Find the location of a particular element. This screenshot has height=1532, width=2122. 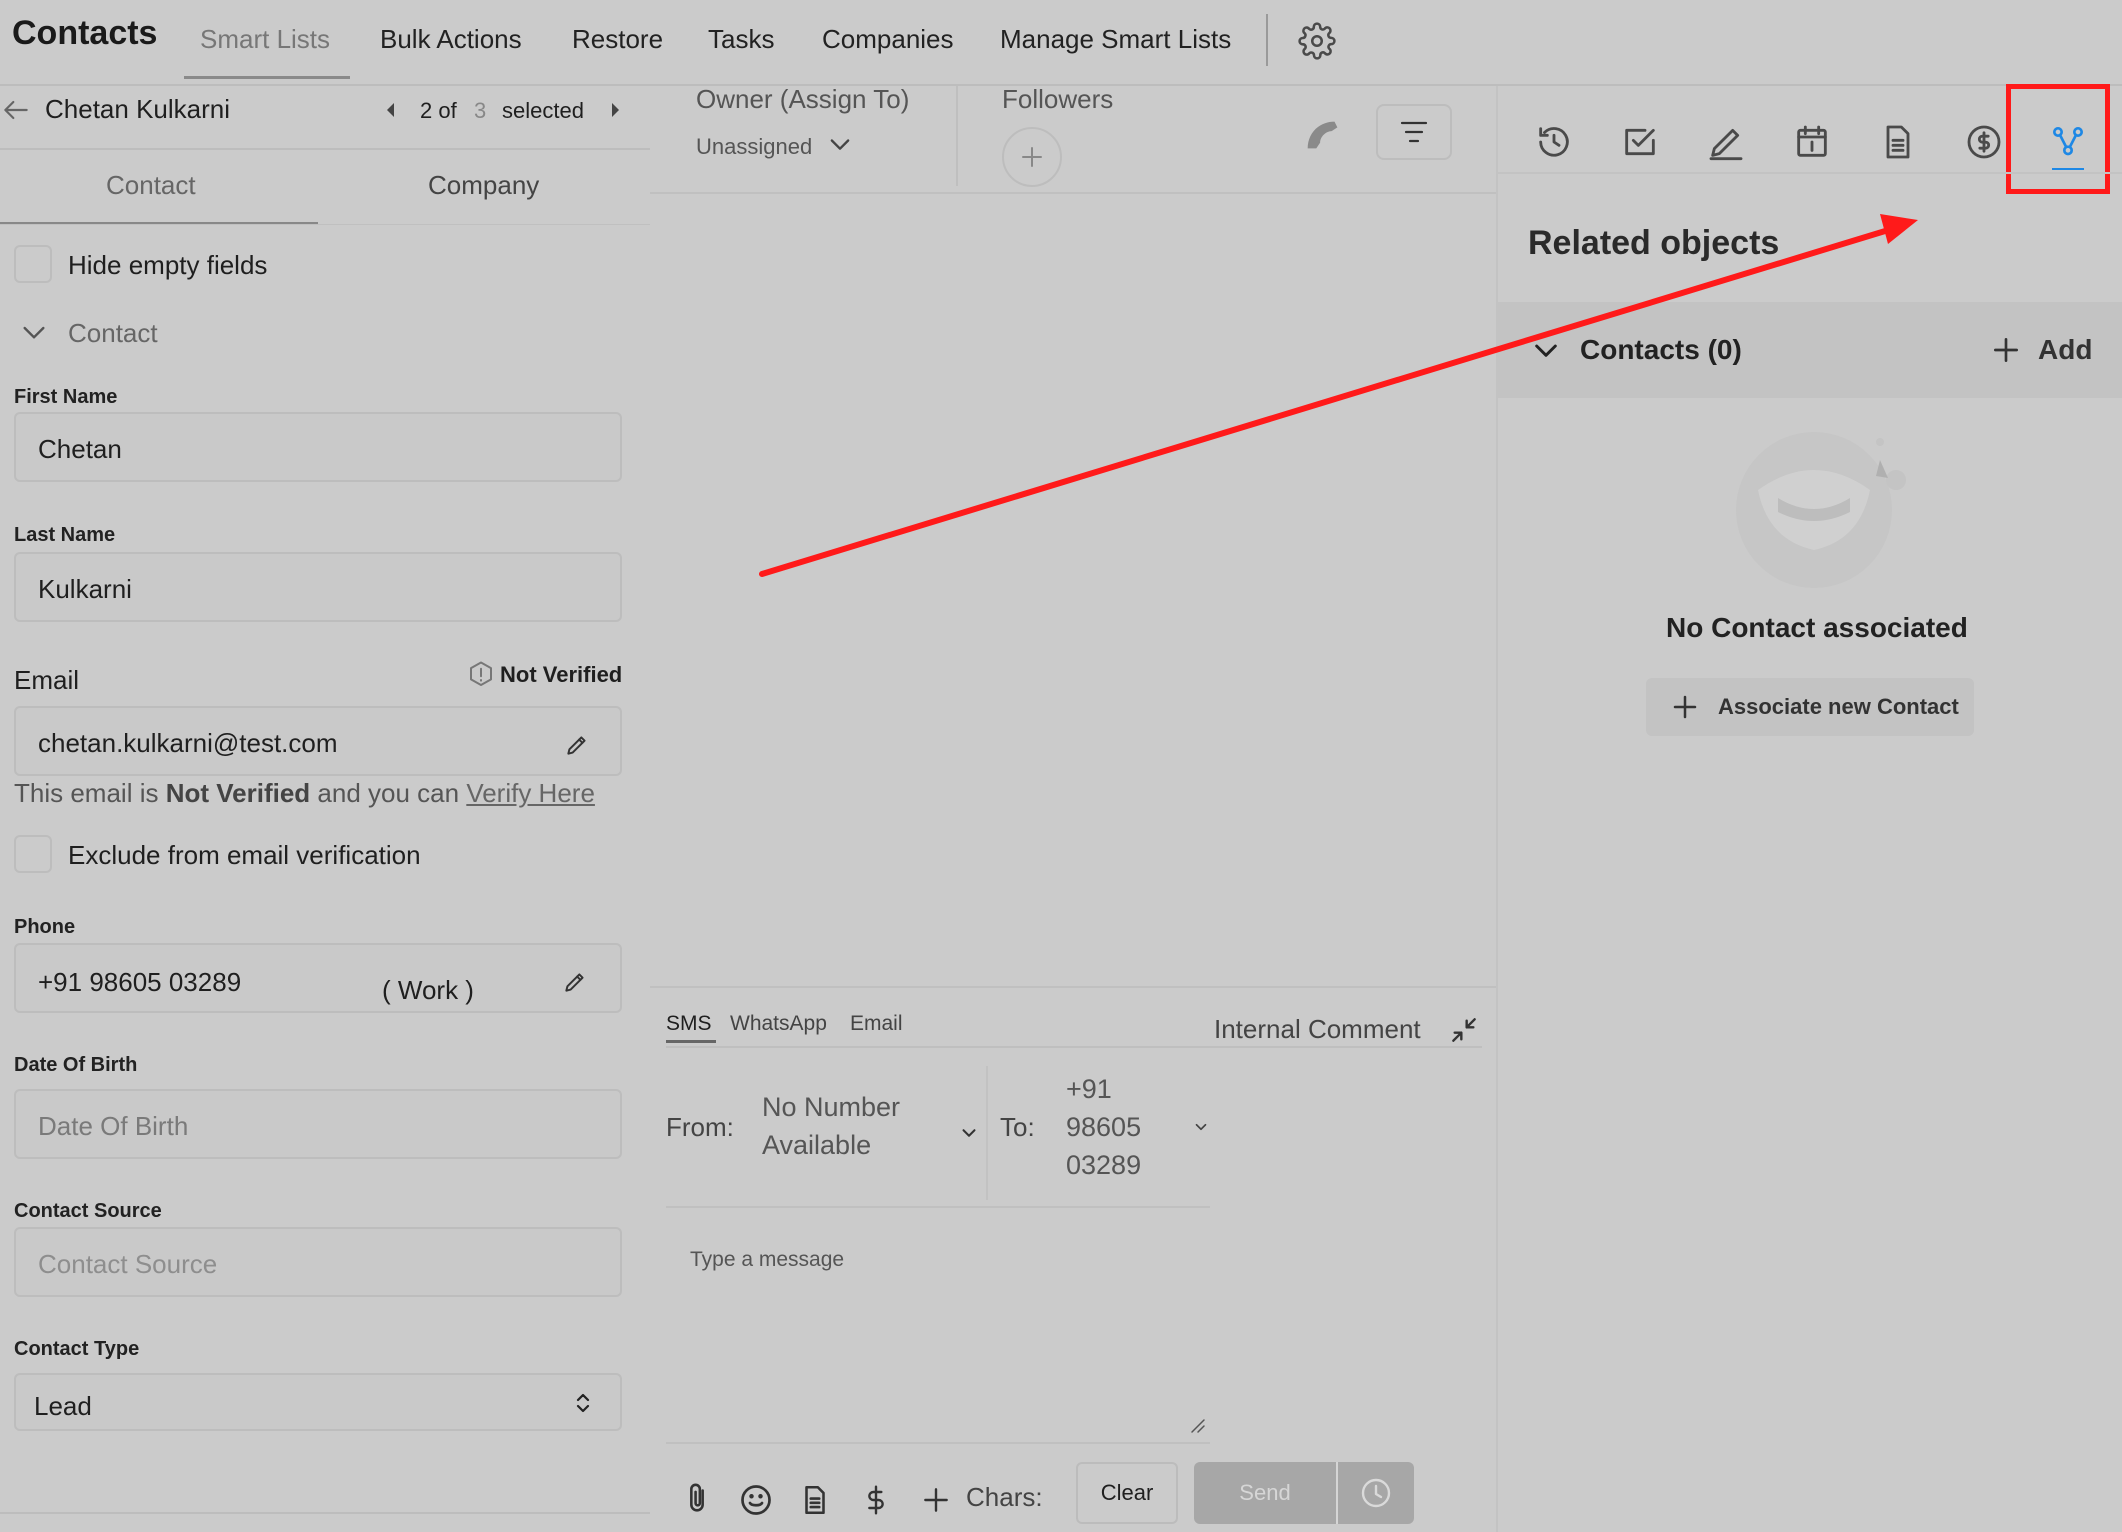

owner-value: Unassigned is located at coordinates (754, 147).